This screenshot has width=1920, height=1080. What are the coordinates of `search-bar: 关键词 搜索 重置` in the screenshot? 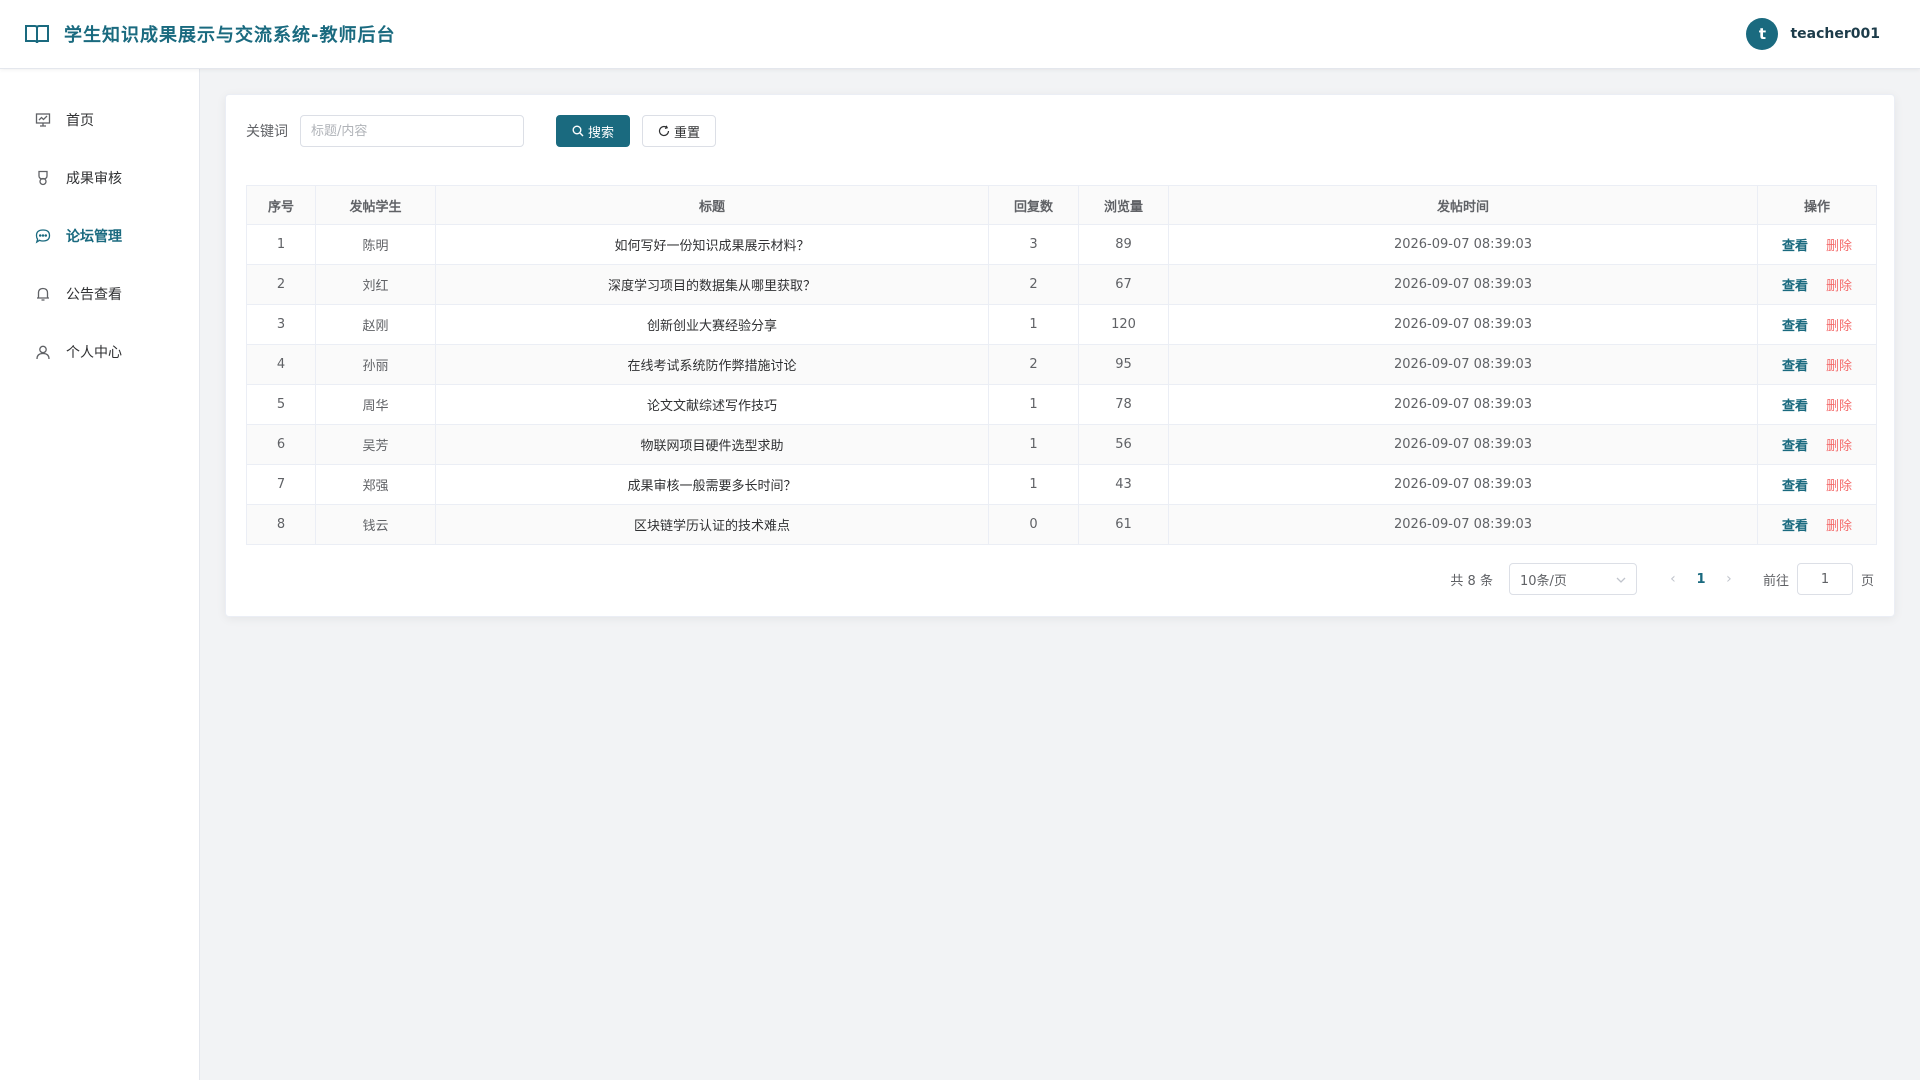 It's located at (1060, 131).